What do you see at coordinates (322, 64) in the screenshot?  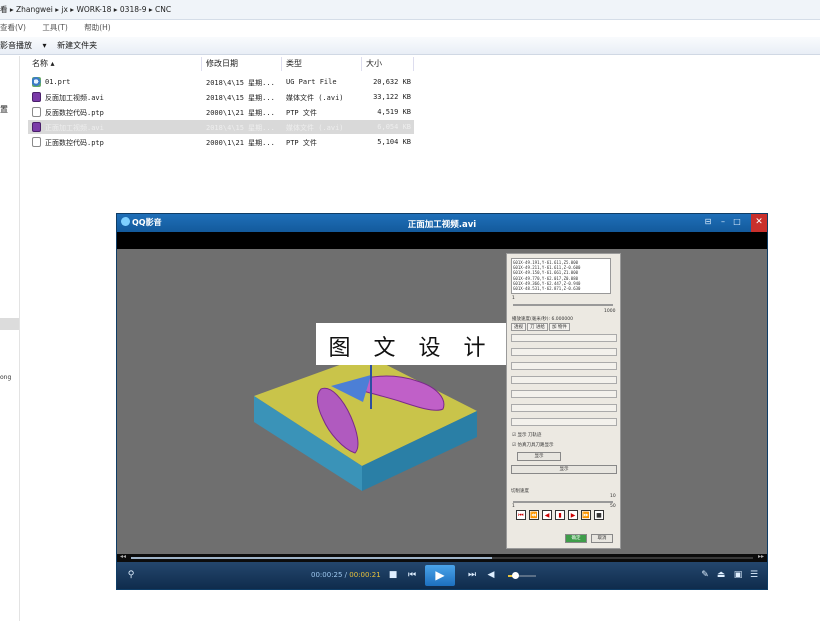 I see `column-header-type: 类型` at bounding box center [322, 64].